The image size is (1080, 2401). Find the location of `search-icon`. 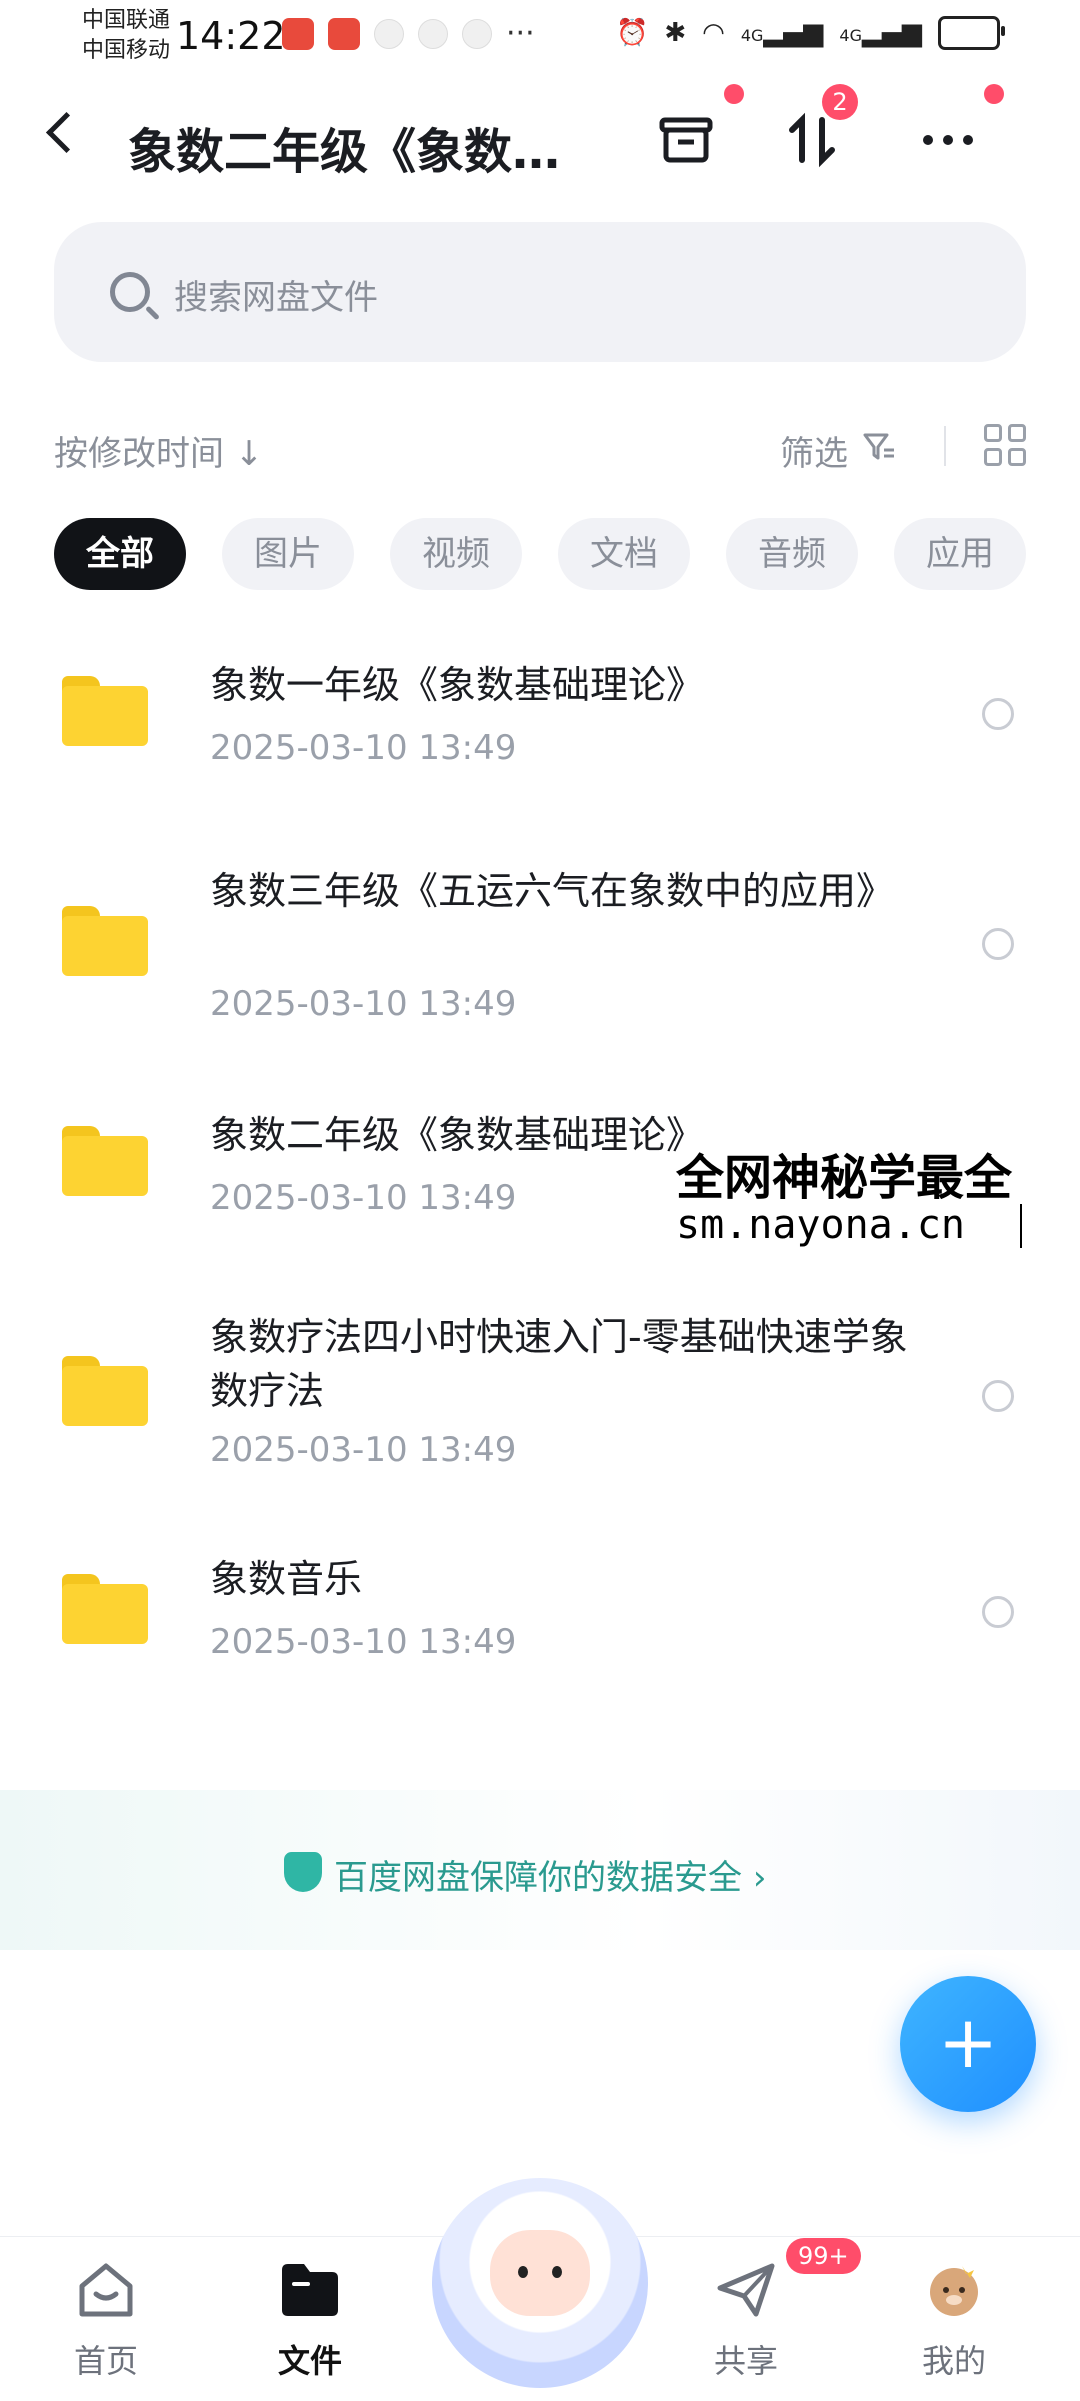

search-icon is located at coordinates (130, 292).